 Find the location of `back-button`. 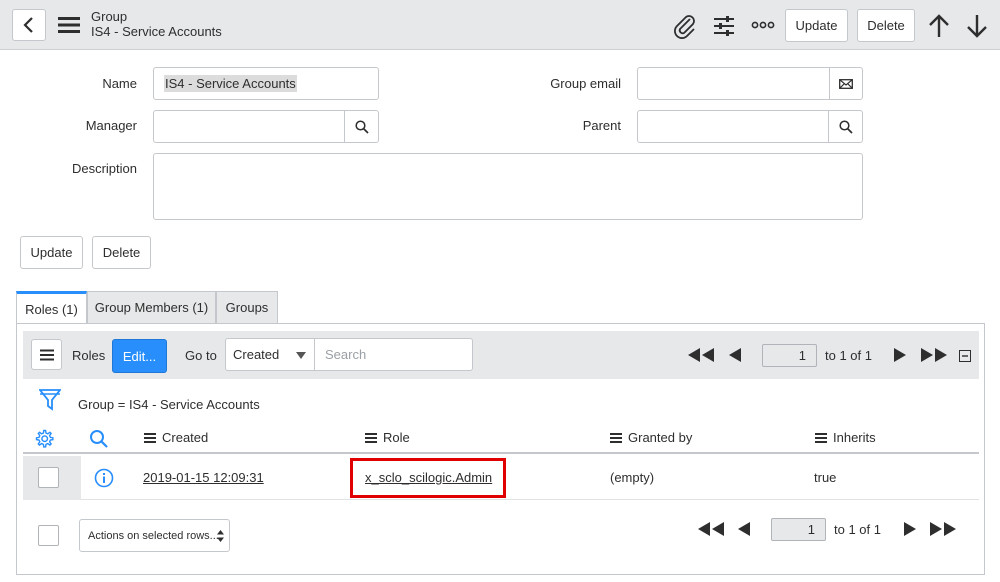

back-button is located at coordinates (29, 25).